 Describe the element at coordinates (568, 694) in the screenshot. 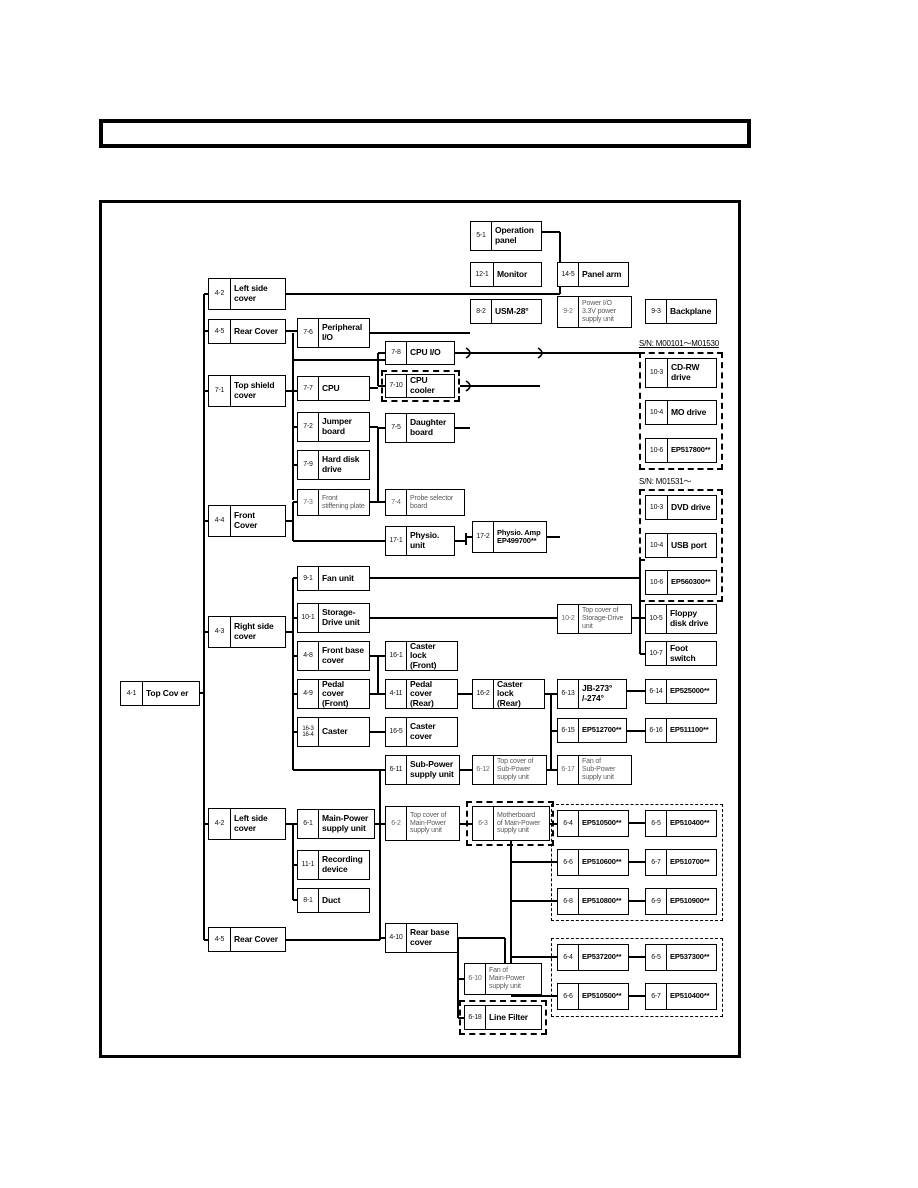

I see `node-ref-number: 6-13` at that location.